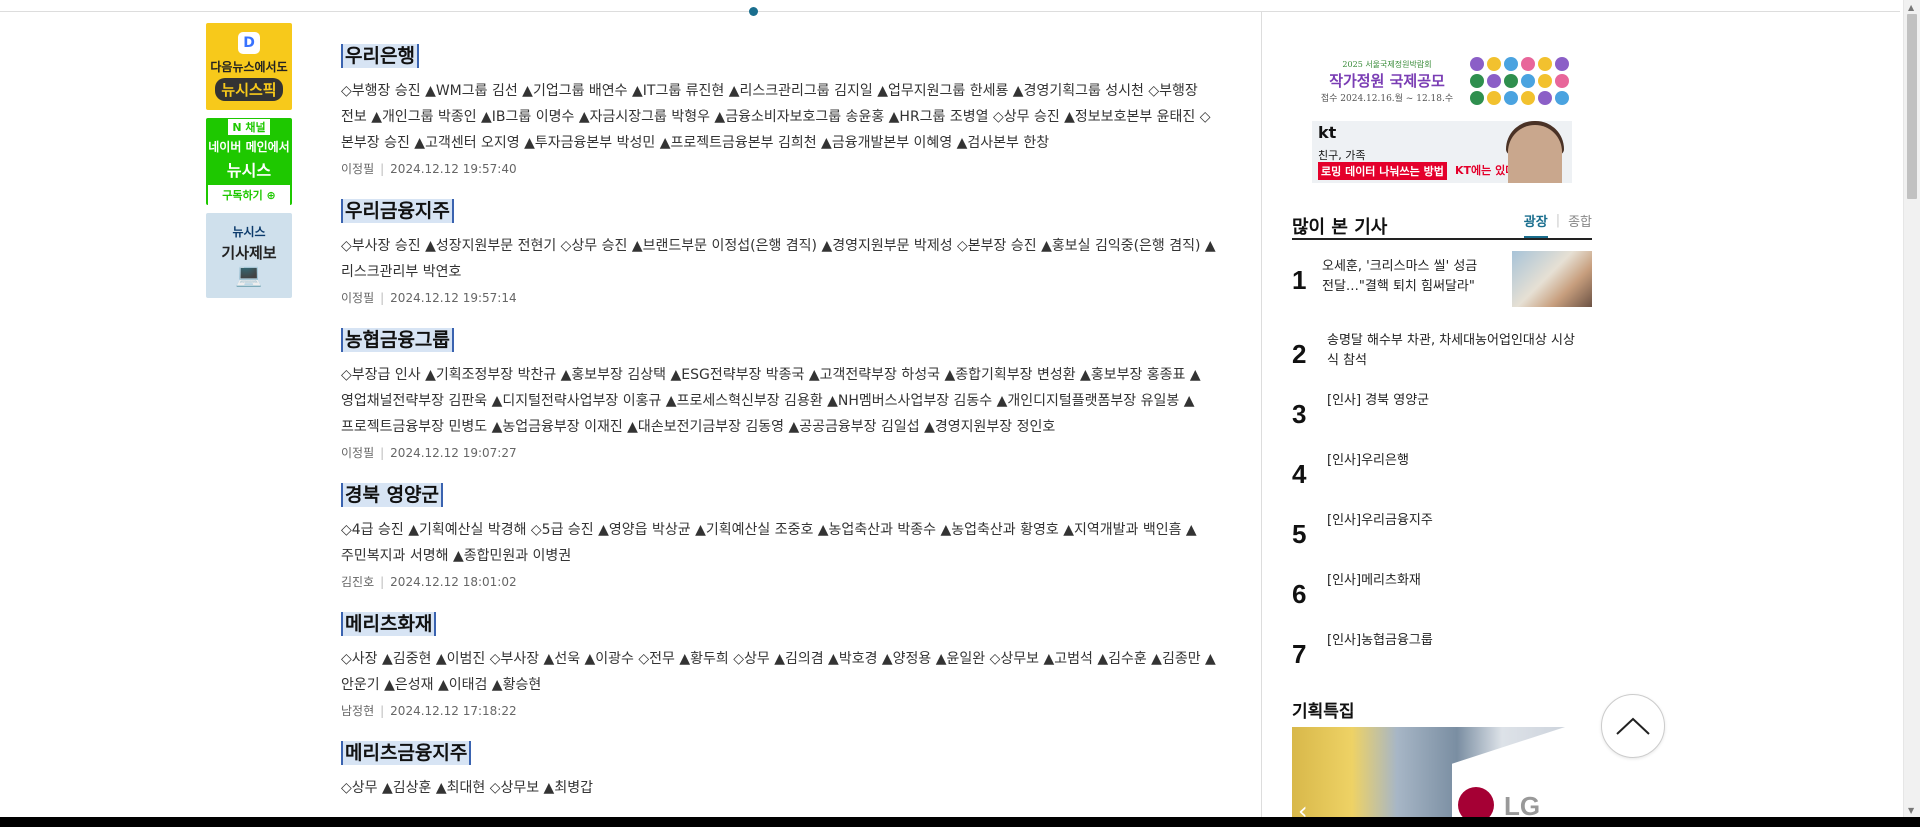 This screenshot has width=1920, height=827. I want to click on article-author: 남정현, so click(358, 711).